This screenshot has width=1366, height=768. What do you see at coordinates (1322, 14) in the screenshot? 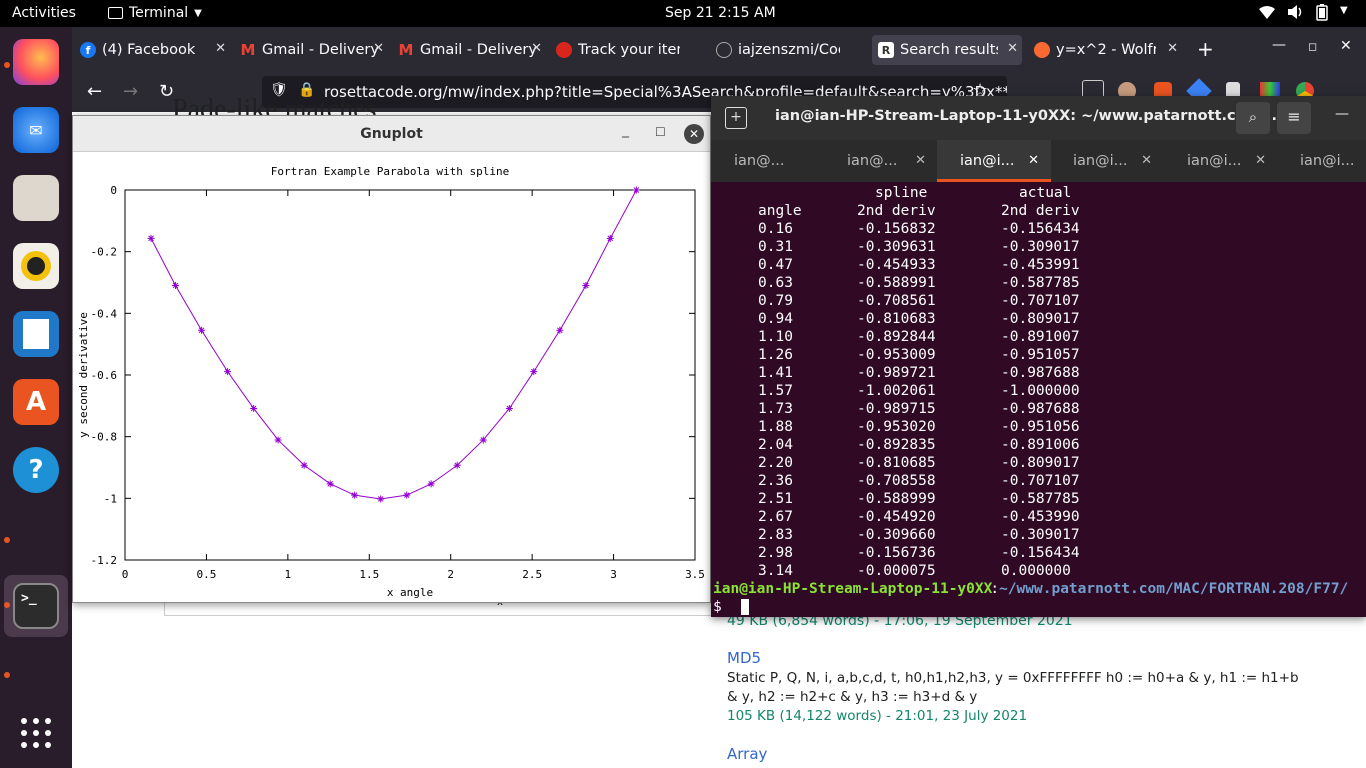
I see `battery-icon` at bounding box center [1322, 14].